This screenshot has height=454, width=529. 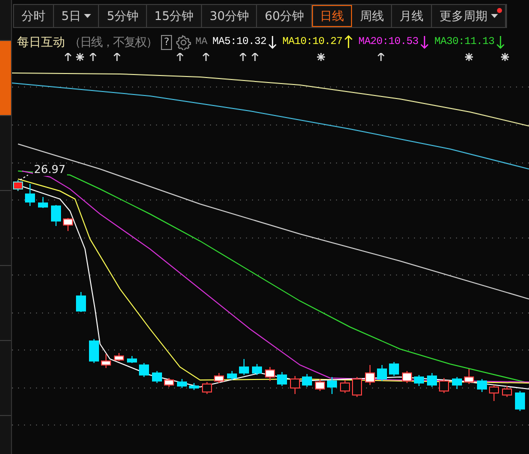 What do you see at coordinates (230, 16) in the screenshot?
I see `period-tab: 30分钟` at bounding box center [230, 16].